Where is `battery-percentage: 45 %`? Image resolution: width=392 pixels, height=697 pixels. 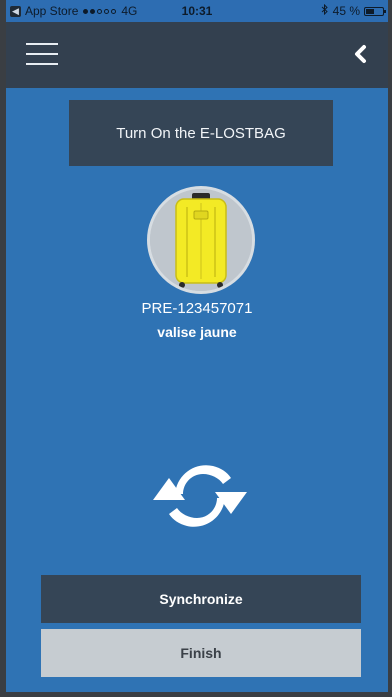 battery-percentage: 45 % is located at coordinates (346, 11).